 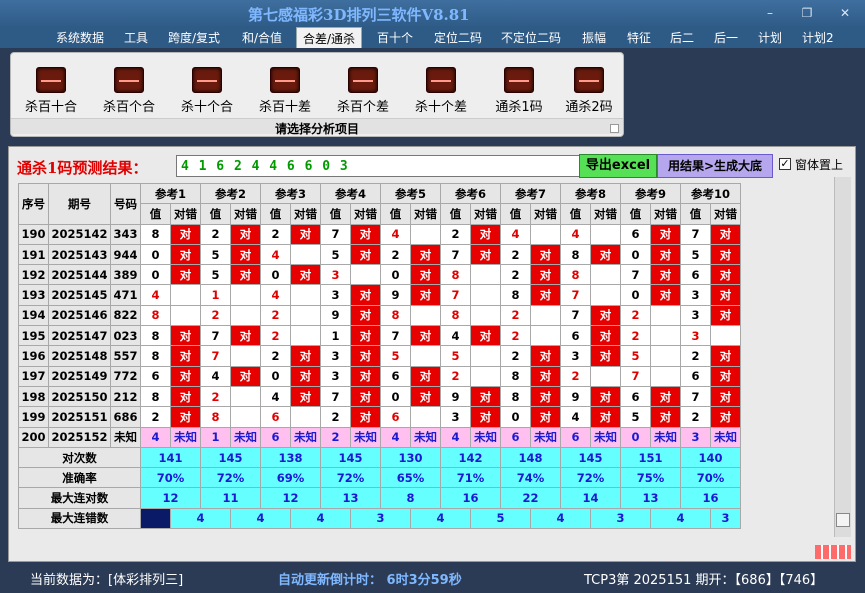 What do you see at coordinates (335, 275) in the screenshot?
I see `ref-value: 3` at bounding box center [335, 275].